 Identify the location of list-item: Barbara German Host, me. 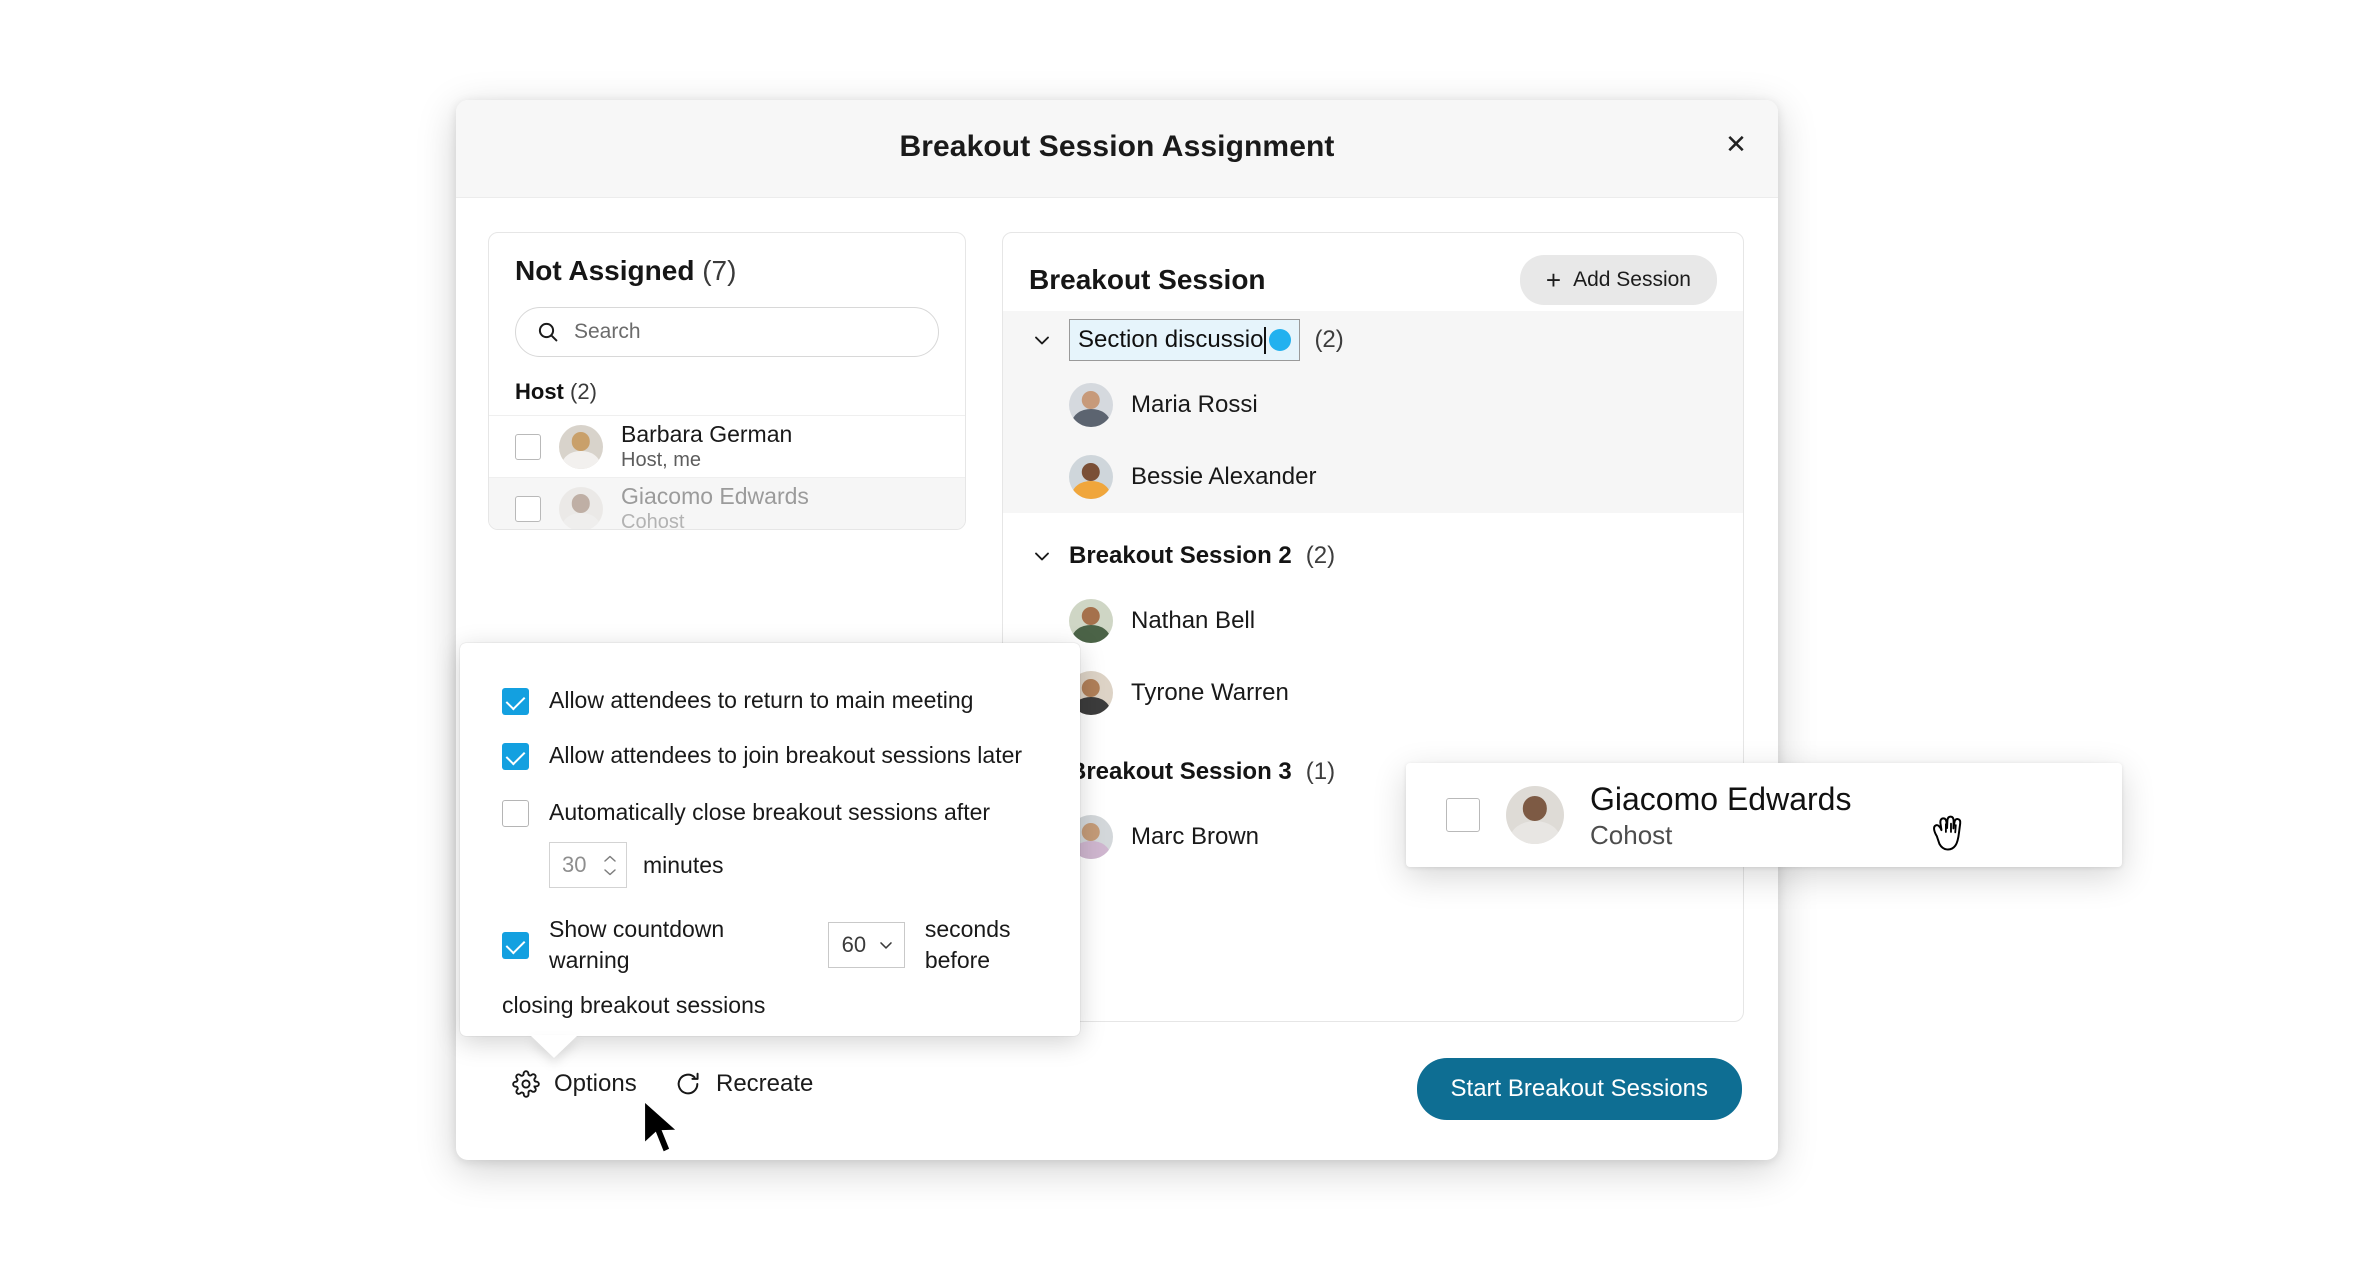
(727, 446).